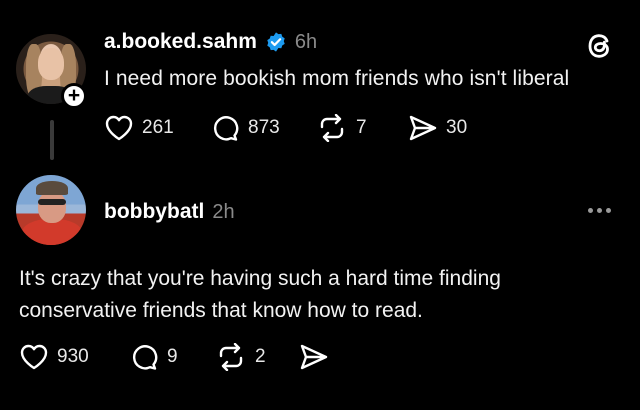 The height and width of the screenshot is (410, 640). I want to click on follow-plus-icon: +, so click(74, 96).